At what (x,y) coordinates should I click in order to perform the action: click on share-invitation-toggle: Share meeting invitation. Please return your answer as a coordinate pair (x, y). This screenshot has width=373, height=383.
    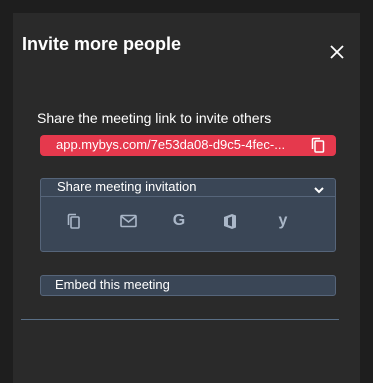
    Looking at the image, I should click on (188, 188).